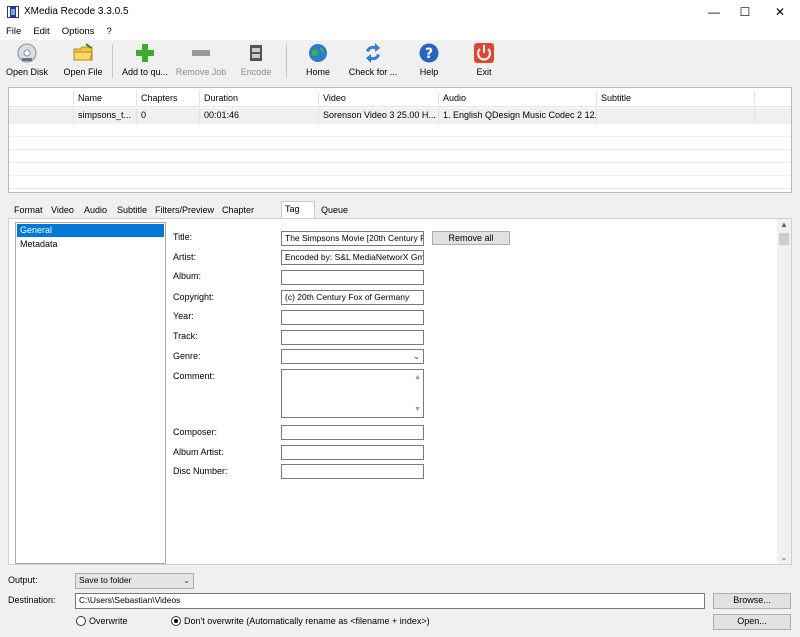 This screenshot has width=800, height=637. I want to click on tab-subtitle: Subtitle, so click(132, 210).